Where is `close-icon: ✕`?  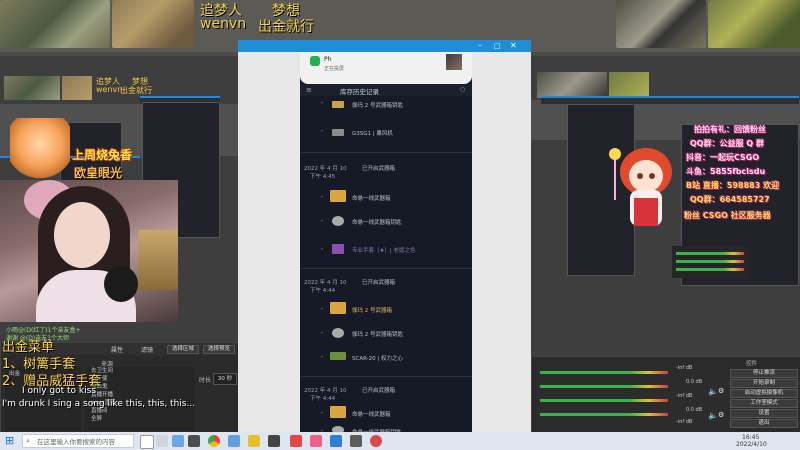 close-icon: ✕ is located at coordinates (513, 46).